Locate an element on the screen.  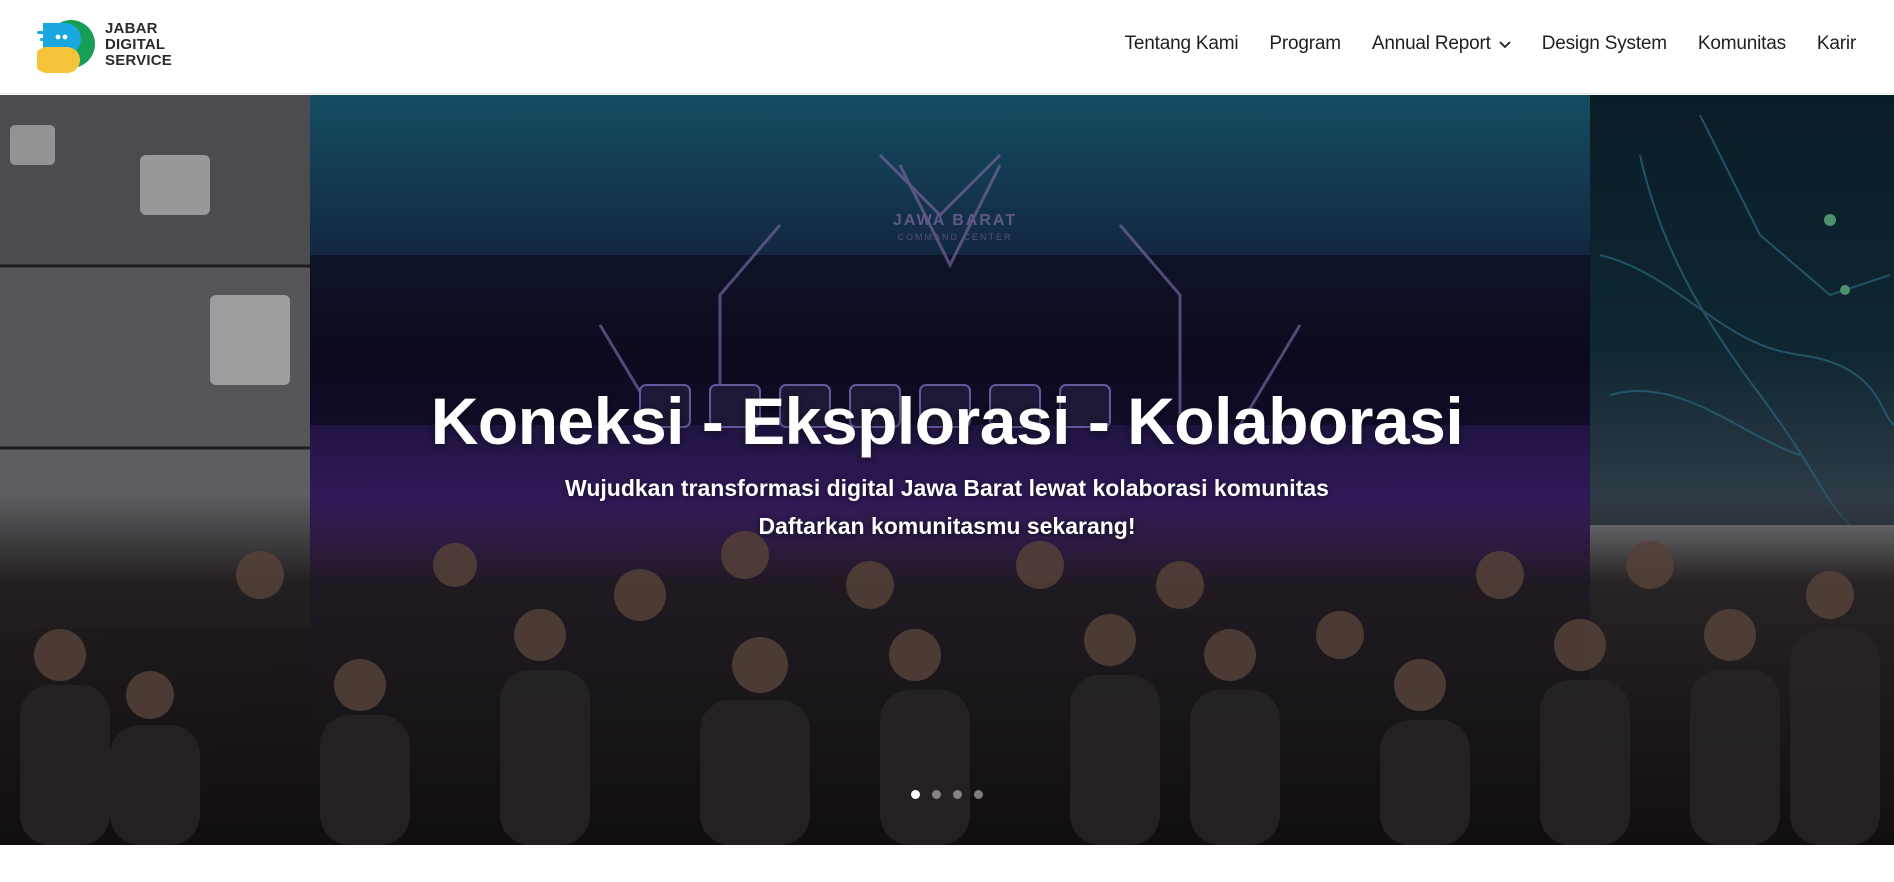
nav-item-karir: Karir is located at coordinates (1836, 44).